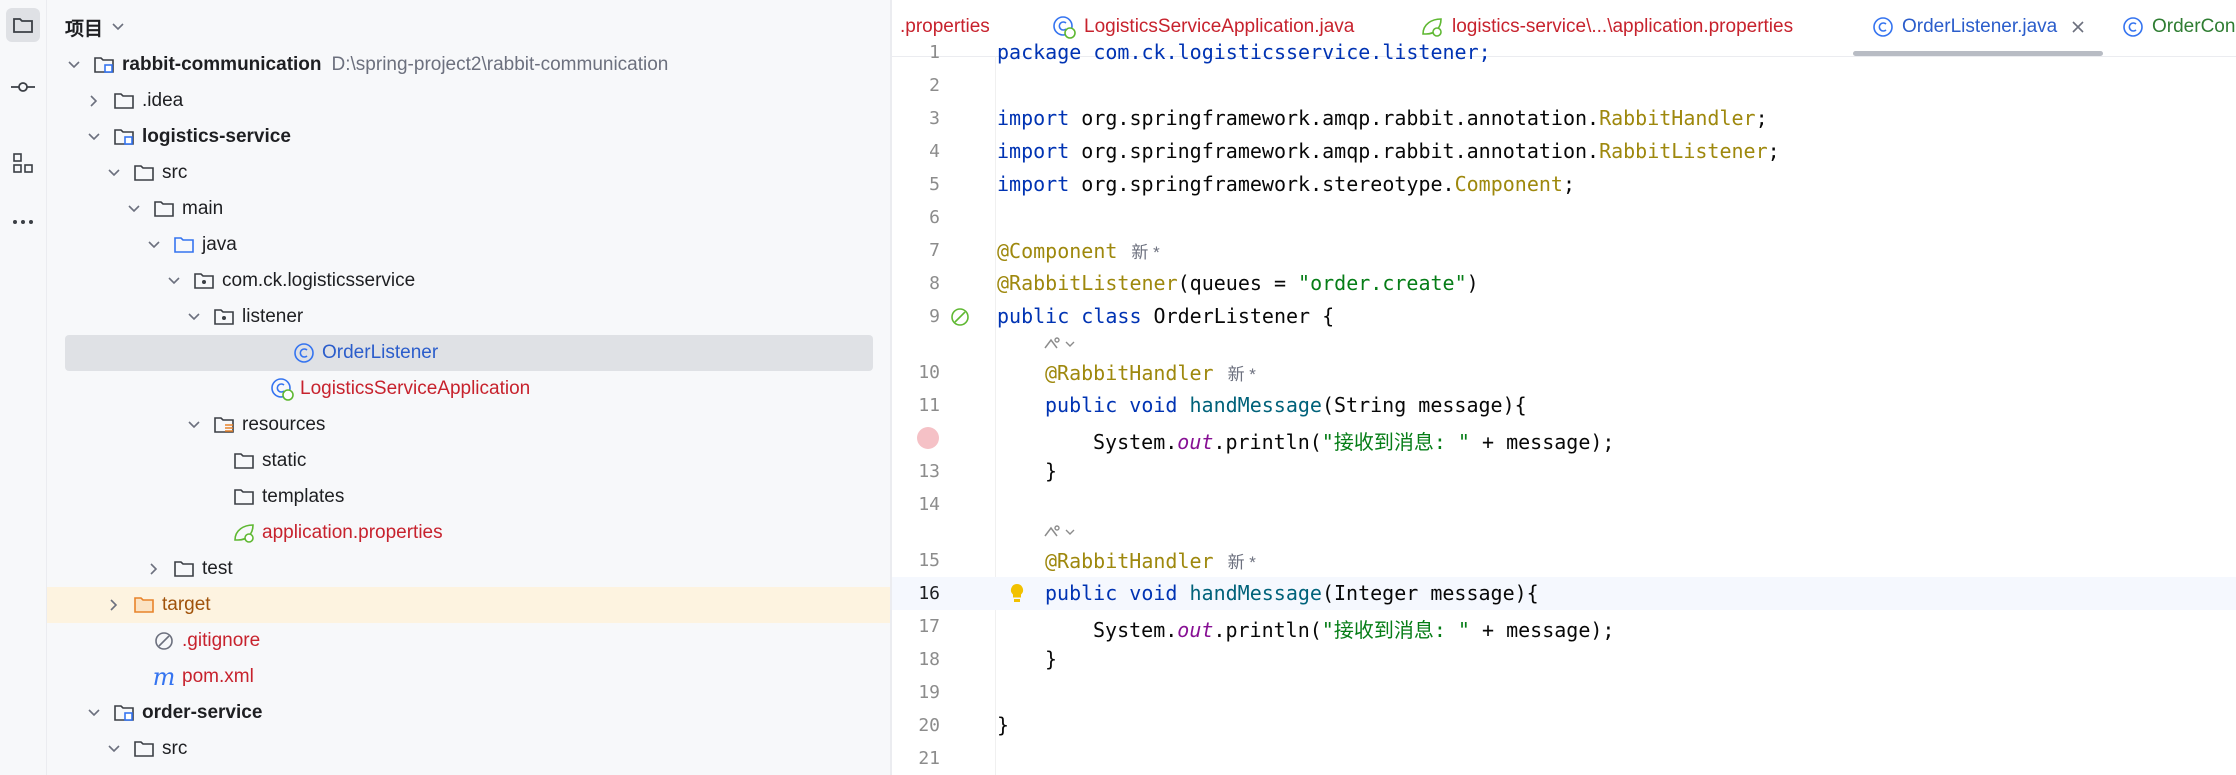 This screenshot has width=2236, height=775. Describe the element at coordinates (124, 713) in the screenshot. I see `module-folder-icon` at that location.